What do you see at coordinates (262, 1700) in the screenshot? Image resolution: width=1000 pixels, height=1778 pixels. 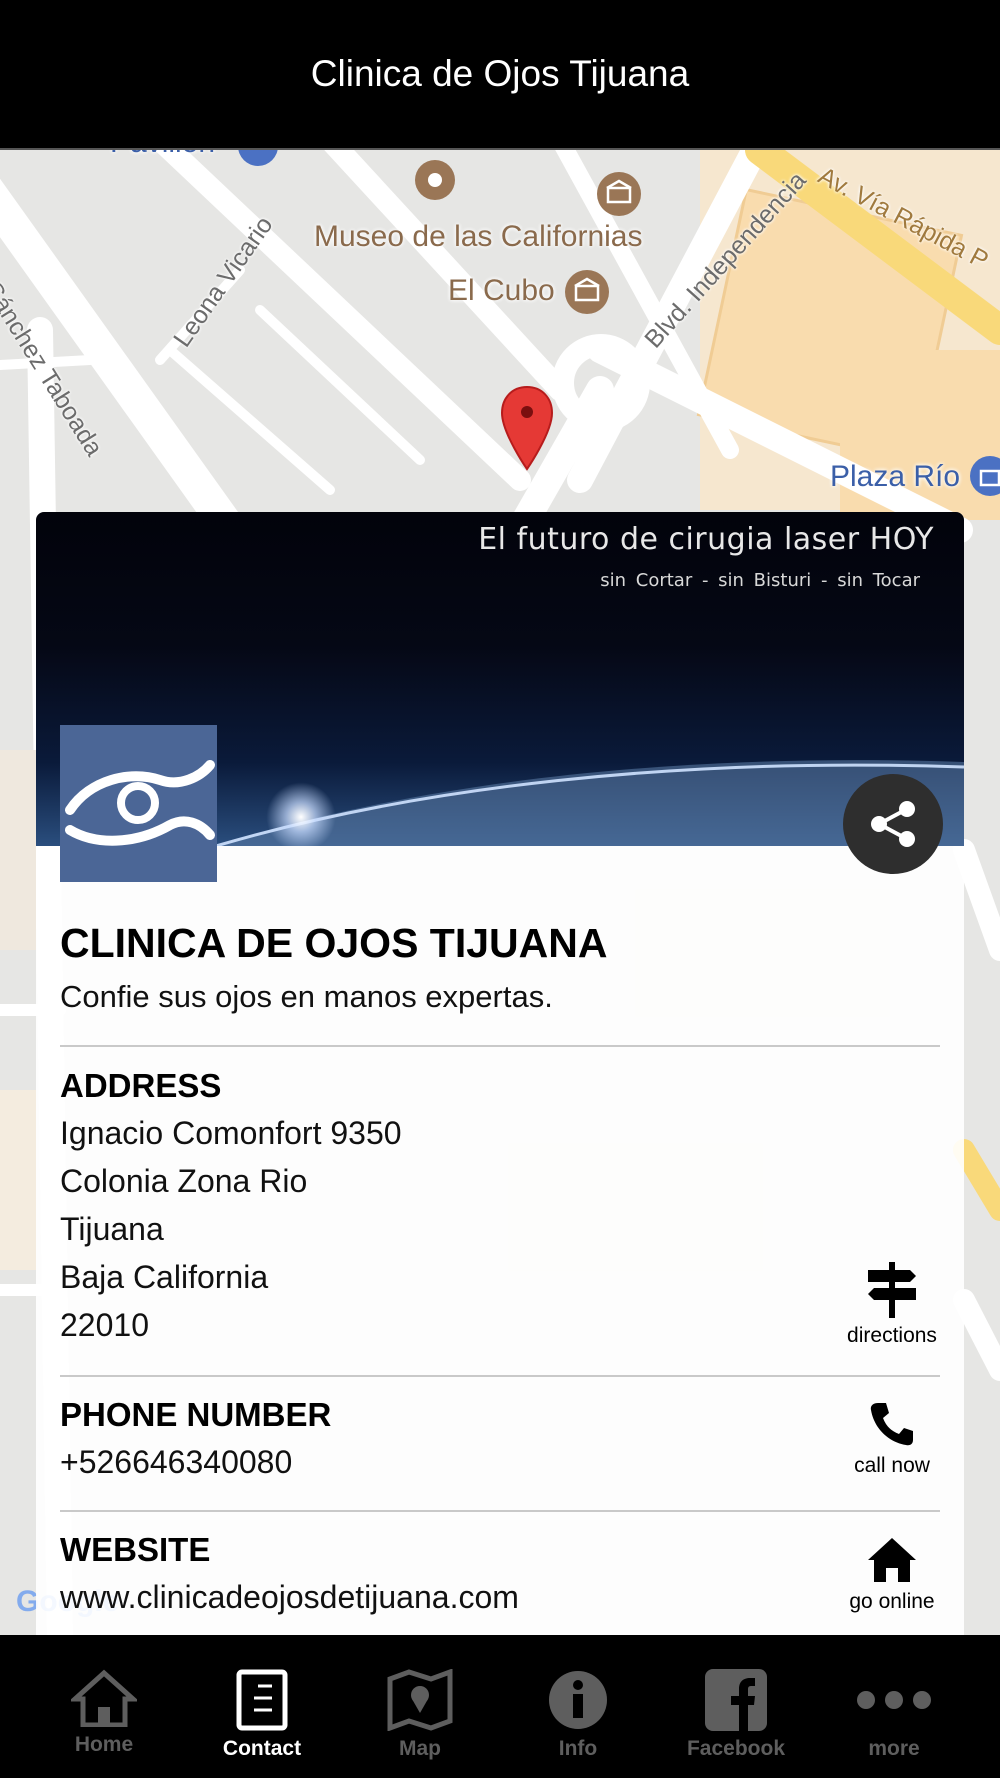 I see `contact-card-icon` at bounding box center [262, 1700].